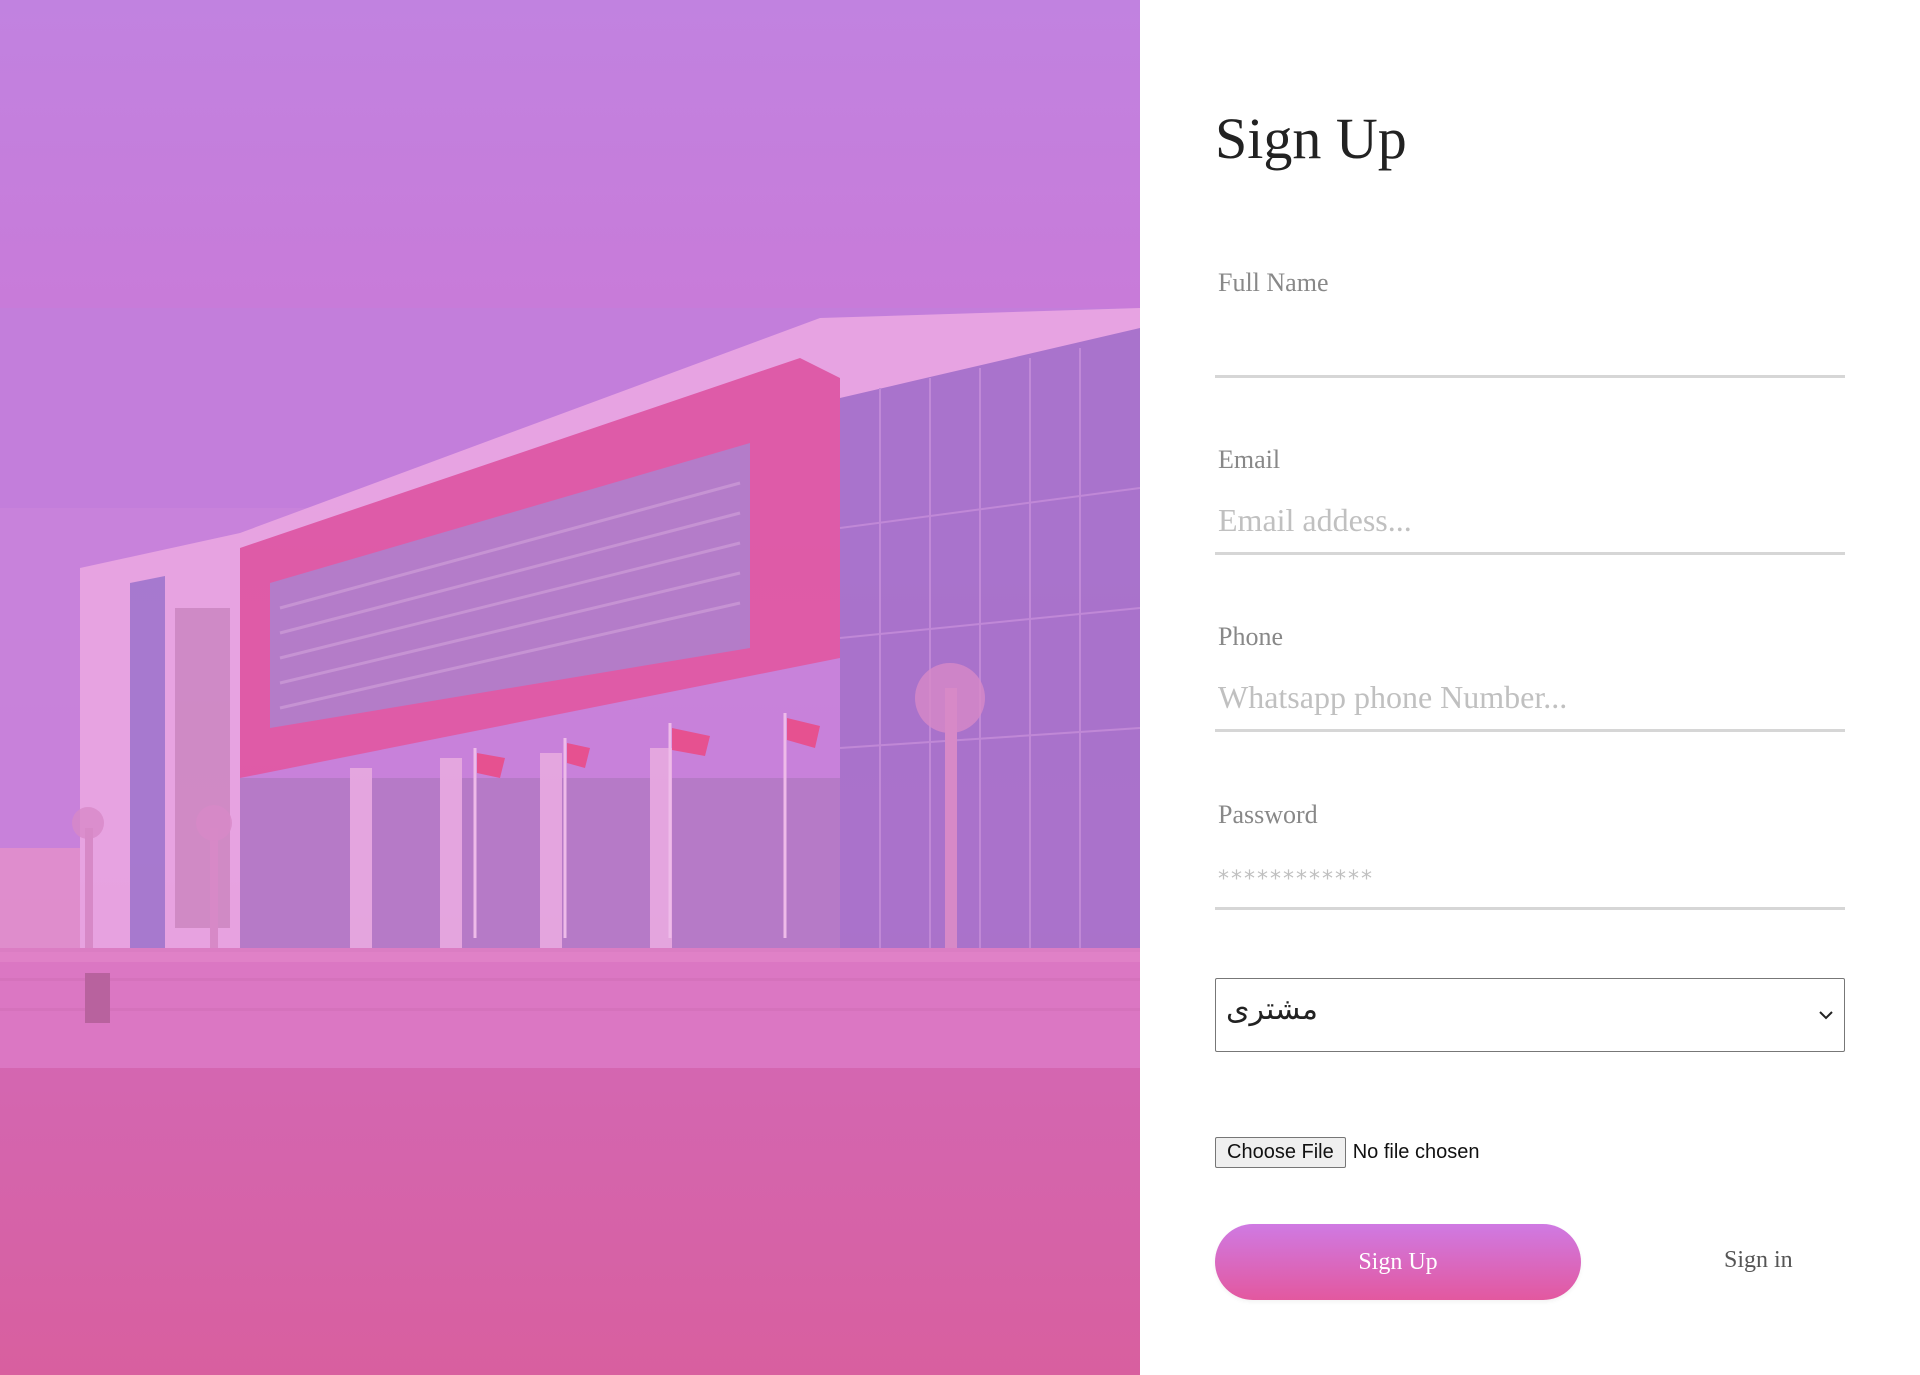 This screenshot has width=1920, height=1375. I want to click on email-input, so click(1530, 522).